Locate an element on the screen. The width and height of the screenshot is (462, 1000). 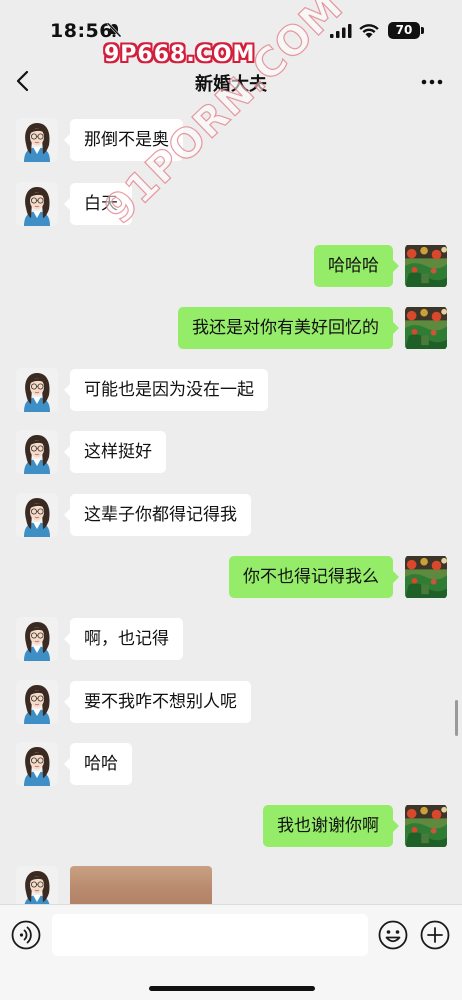
cellular-signal-icon is located at coordinates (341, 31).